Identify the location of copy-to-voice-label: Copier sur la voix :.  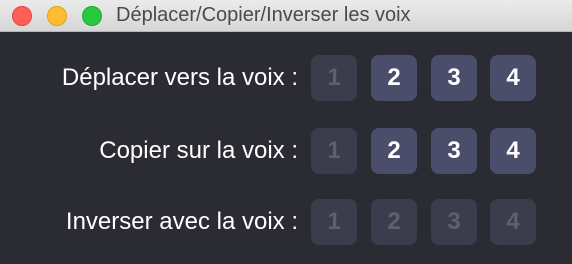
(198, 150).